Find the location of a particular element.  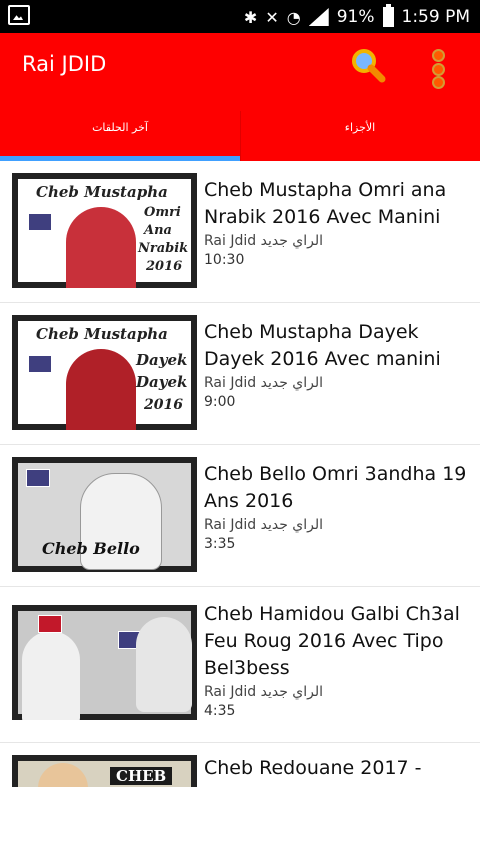

video-info: Cheb Redouane 2017 - is located at coordinates (339, 768).